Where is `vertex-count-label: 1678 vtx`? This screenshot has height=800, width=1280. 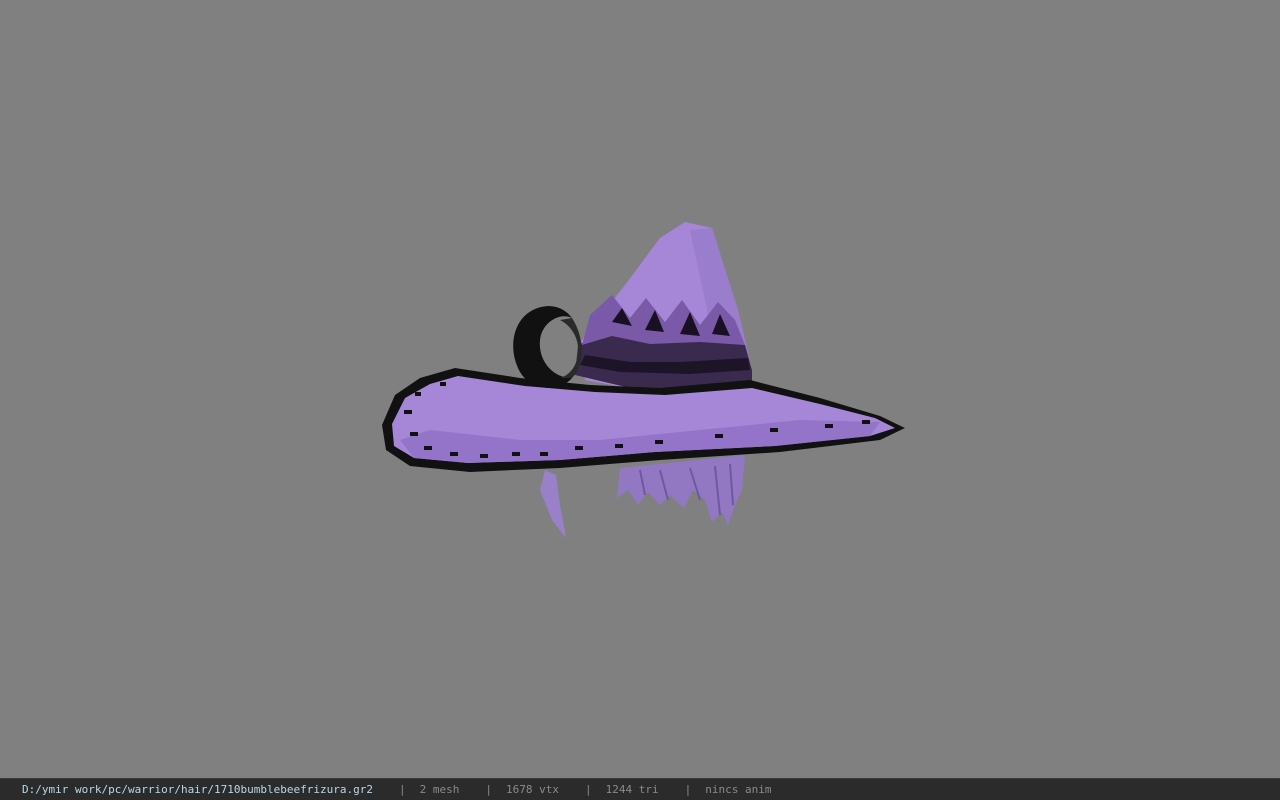
vertex-count-label: 1678 vtx is located at coordinates (532, 789).